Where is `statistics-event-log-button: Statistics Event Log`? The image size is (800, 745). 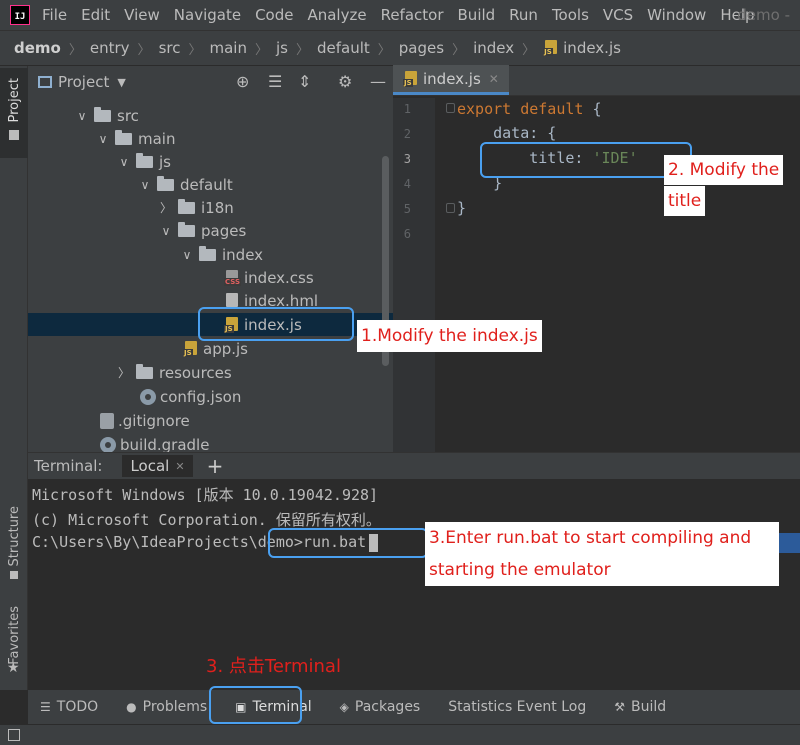
statistics-event-log-button: Statistics Event Log is located at coordinates (517, 707).